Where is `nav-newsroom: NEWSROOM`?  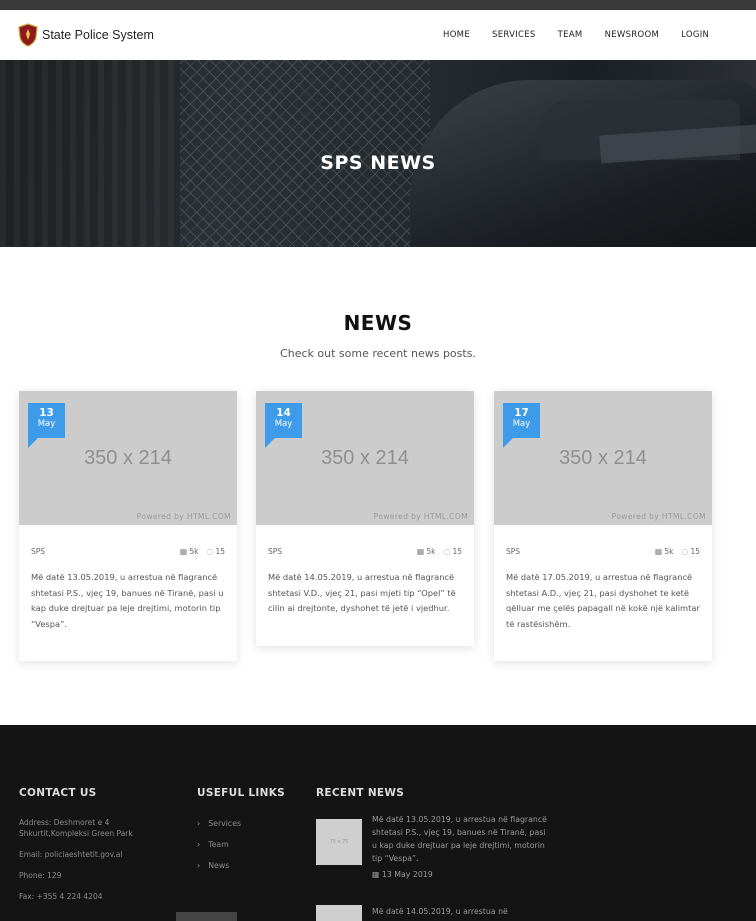
nav-newsroom: NEWSROOM is located at coordinates (632, 35).